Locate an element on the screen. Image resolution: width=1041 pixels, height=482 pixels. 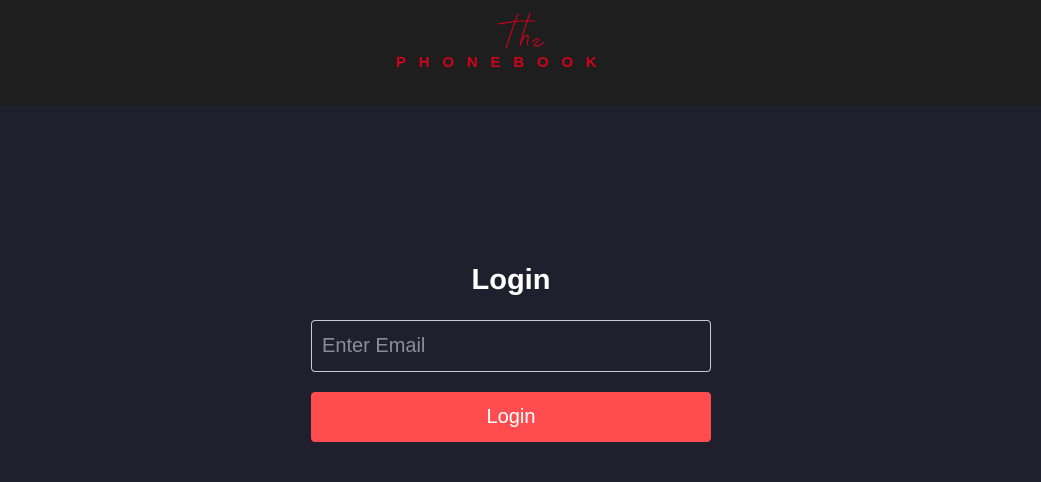
phonebook-logo: PHONEBOOK is located at coordinates (515, 44).